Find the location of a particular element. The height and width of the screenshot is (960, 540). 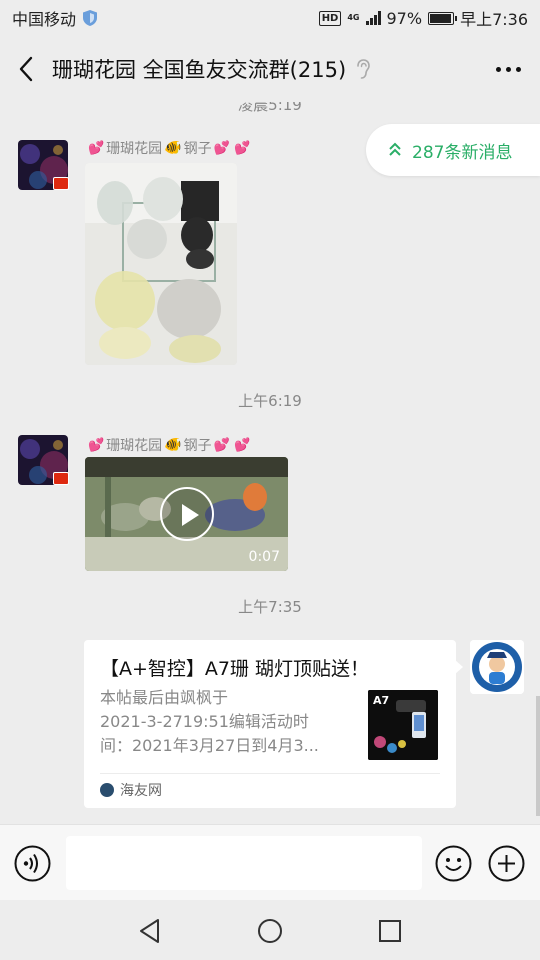

play-icon is located at coordinates (187, 514).